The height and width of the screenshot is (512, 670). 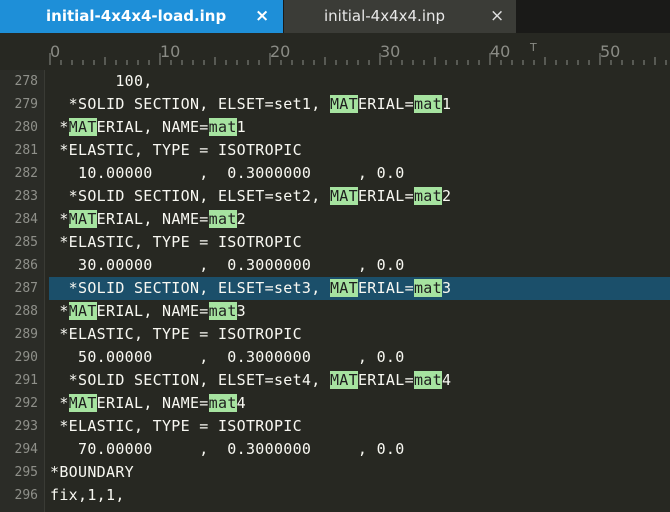 I want to click on tab-initial-4x4x4-load: initial-4x4x4-load.inp ×, so click(x=141, y=16).